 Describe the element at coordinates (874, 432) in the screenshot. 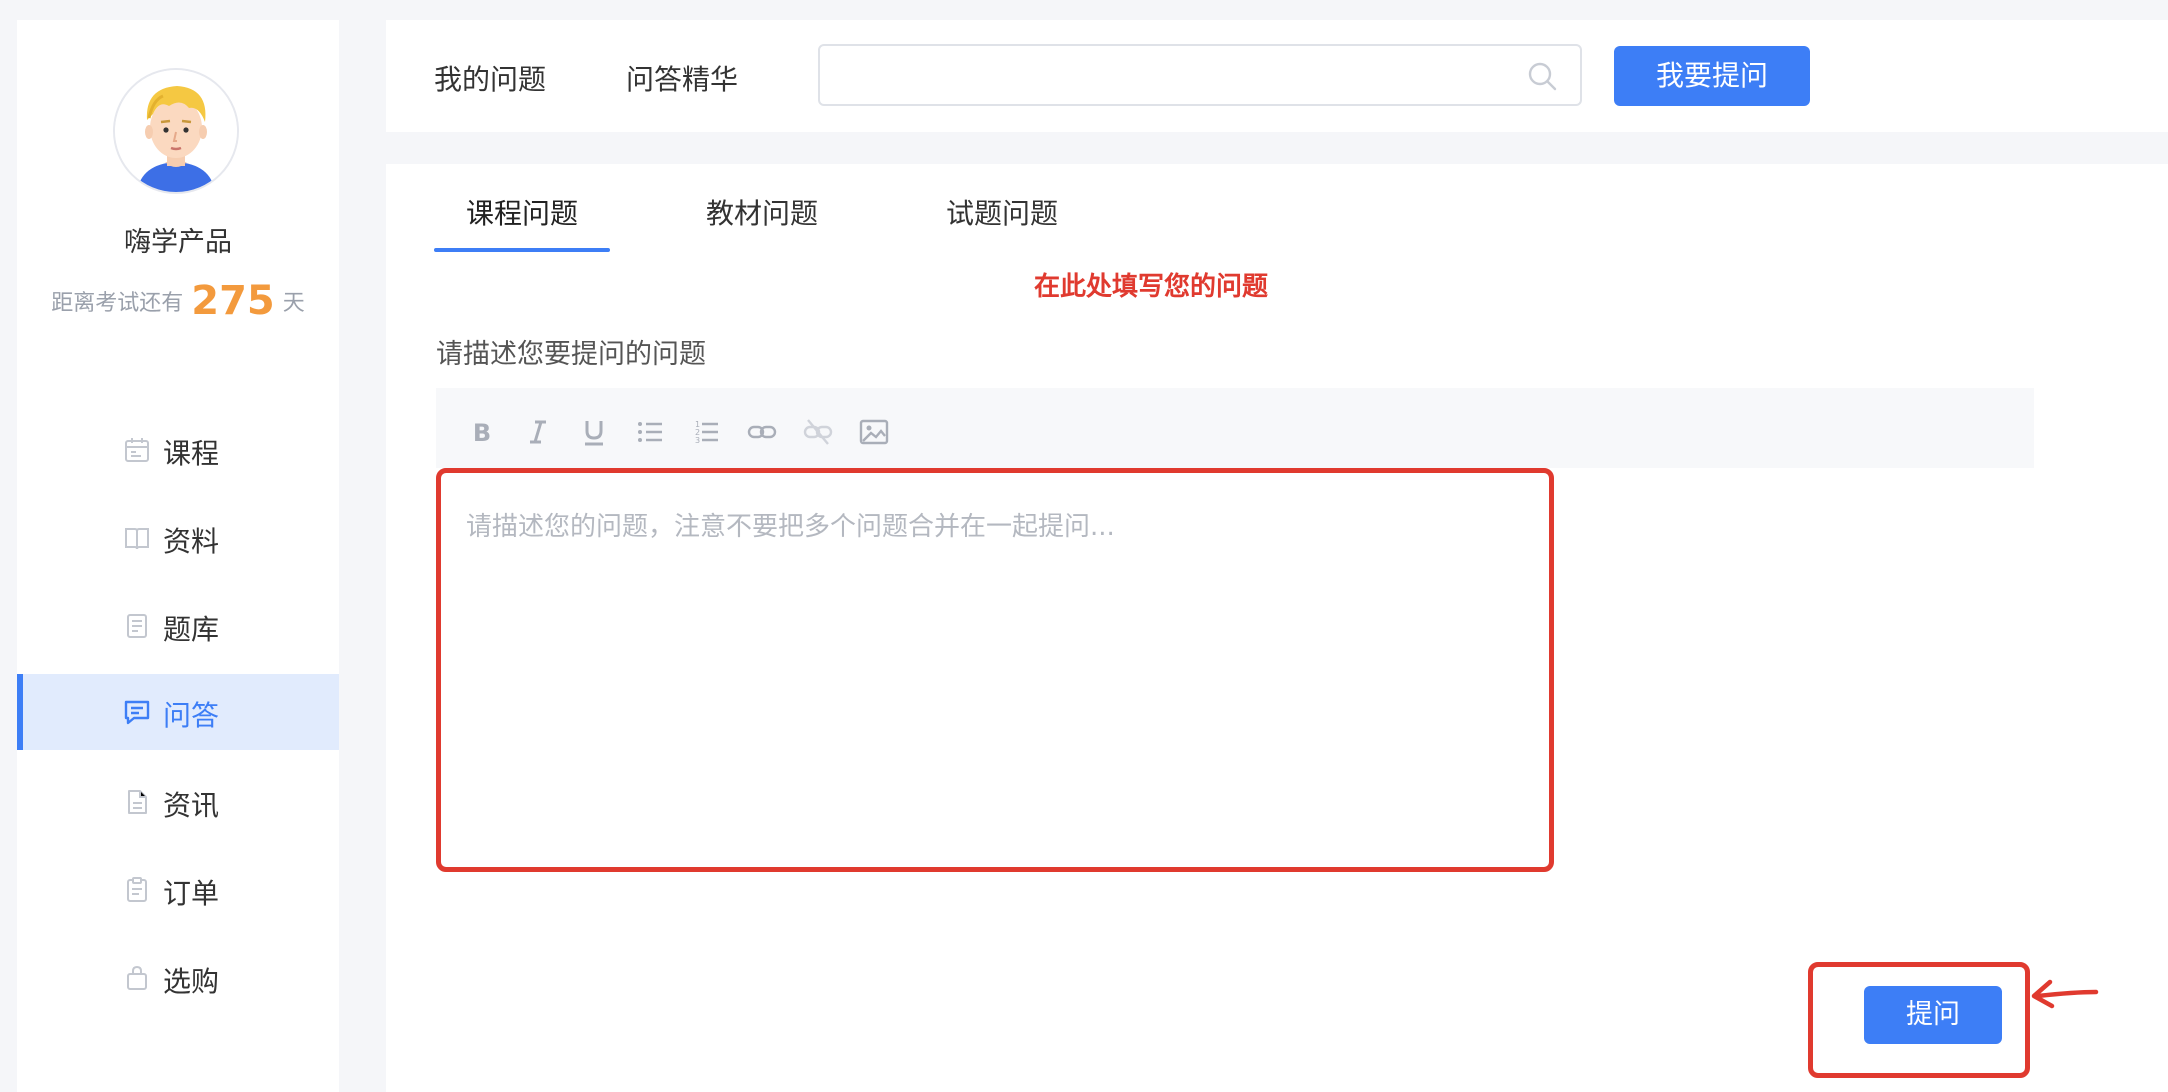

I see `image-icon` at that location.